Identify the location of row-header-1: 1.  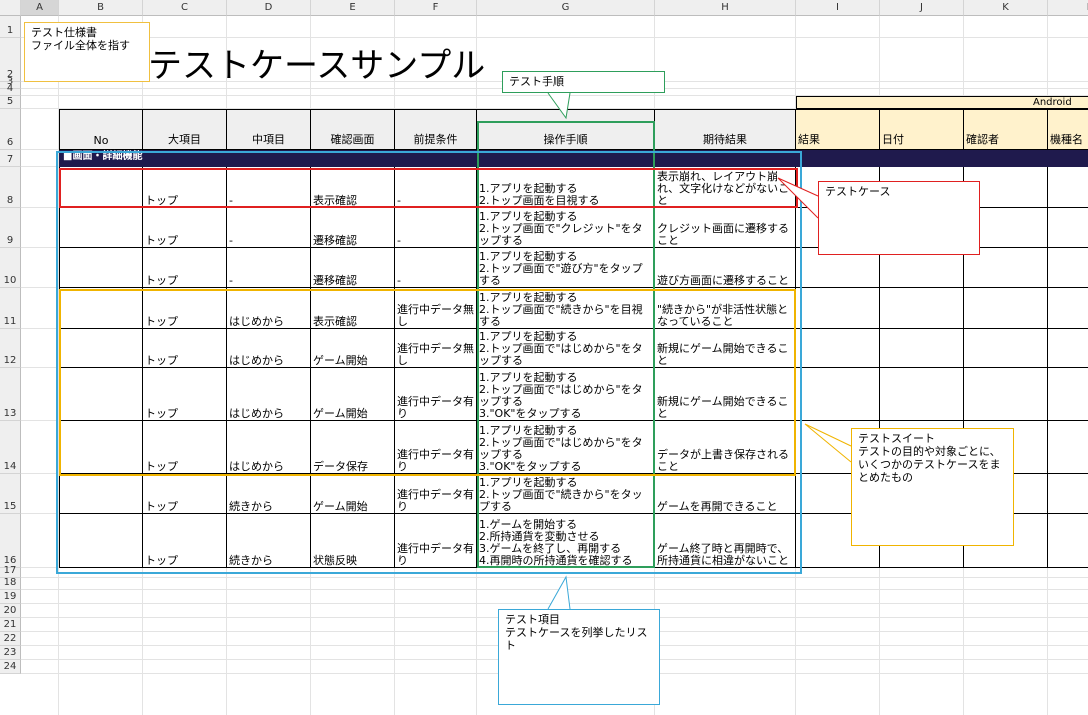
(10, 27).